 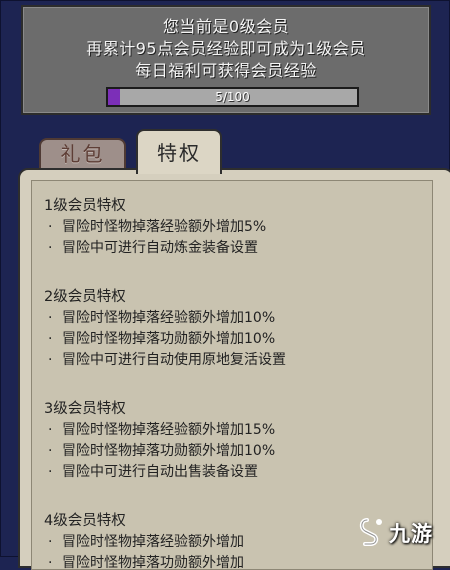 What do you see at coordinates (165, 360) in the screenshot?
I see `list-item: · 冒险中可进行自动使用原地复活设置` at bounding box center [165, 360].